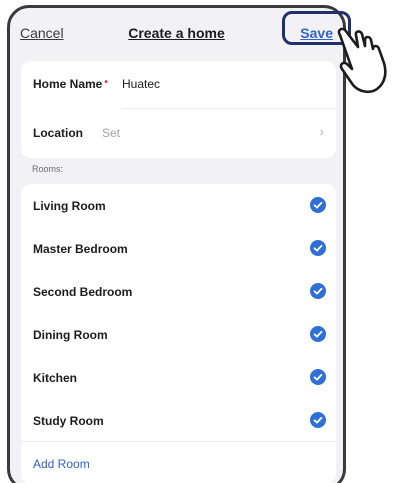 The width and height of the screenshot is (393, 483). Describe the element at coordinates (178, 291) in the screenshot. I see `room-row: Second Bedroom` at that location.